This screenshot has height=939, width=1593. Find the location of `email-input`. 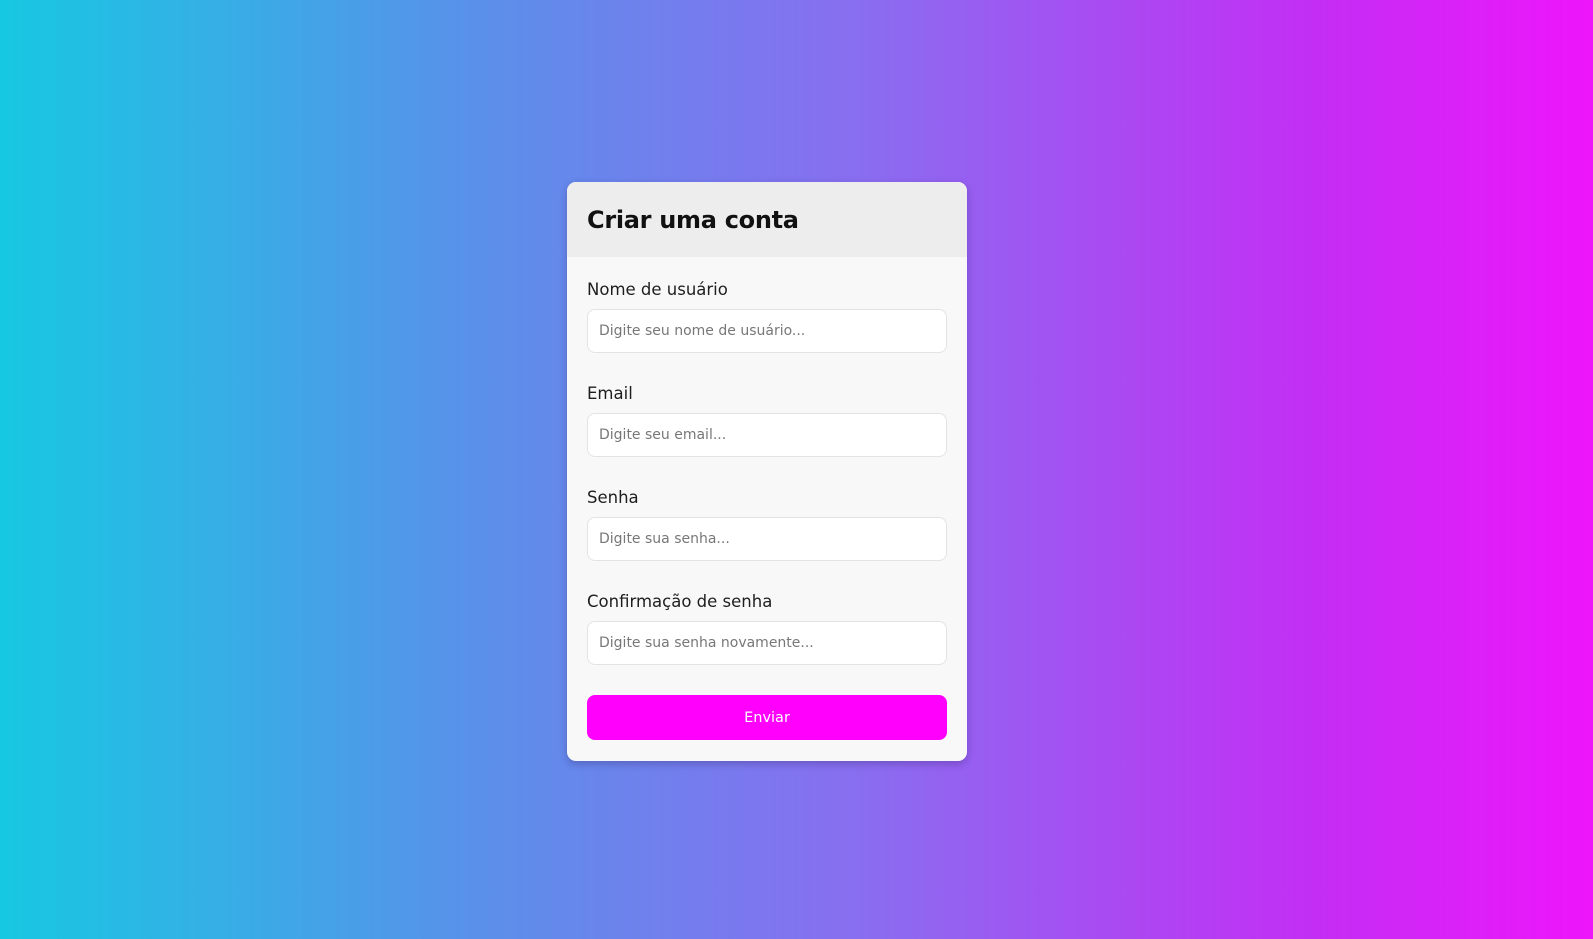

email-input is located at coordinates (767, 435).